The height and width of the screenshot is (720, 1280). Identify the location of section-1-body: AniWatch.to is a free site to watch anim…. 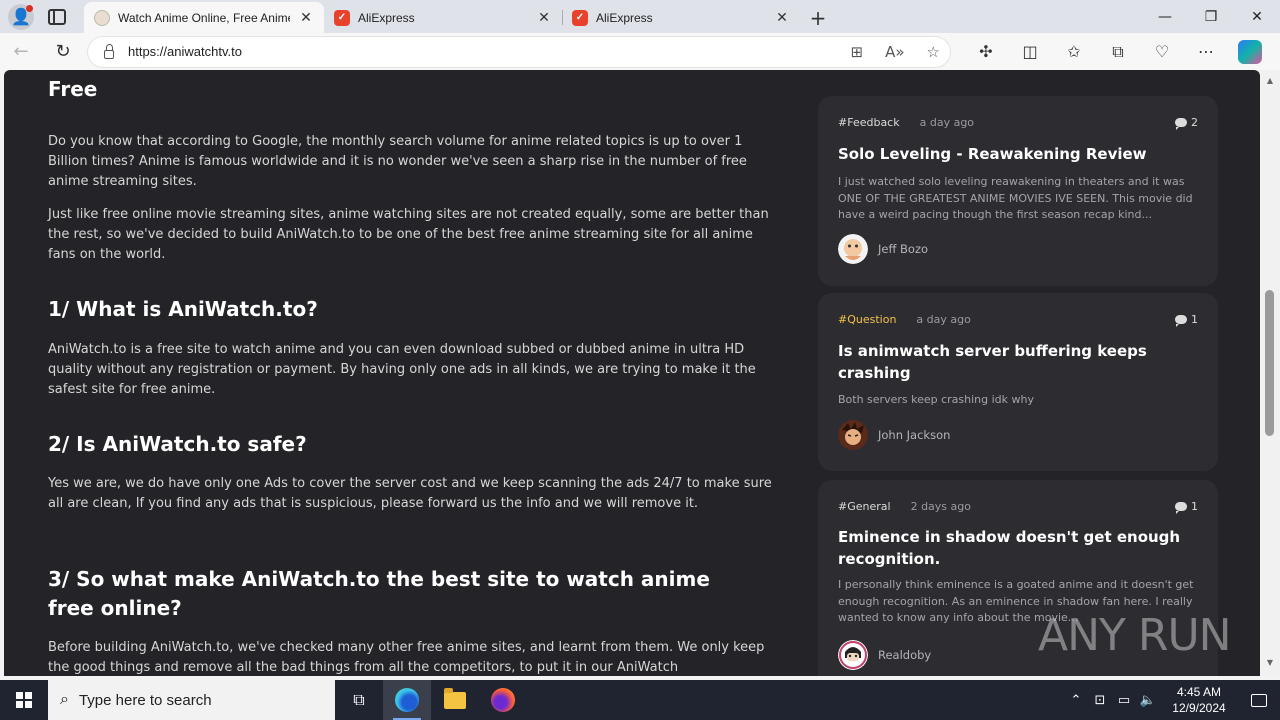
(402, 369).